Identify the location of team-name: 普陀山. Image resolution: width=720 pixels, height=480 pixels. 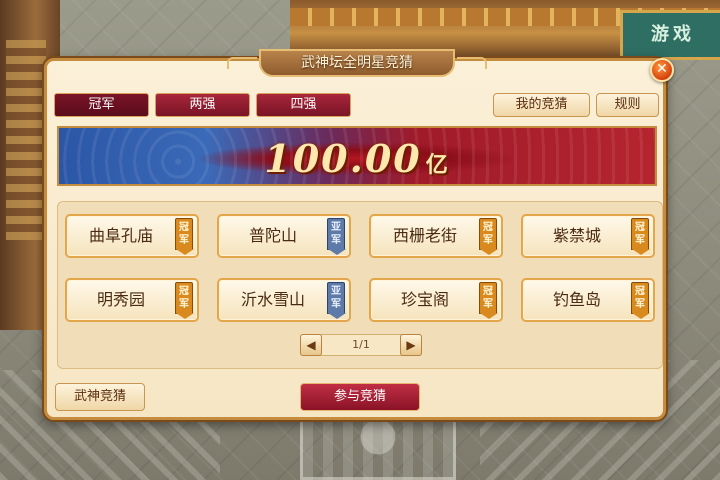
(272, 235).